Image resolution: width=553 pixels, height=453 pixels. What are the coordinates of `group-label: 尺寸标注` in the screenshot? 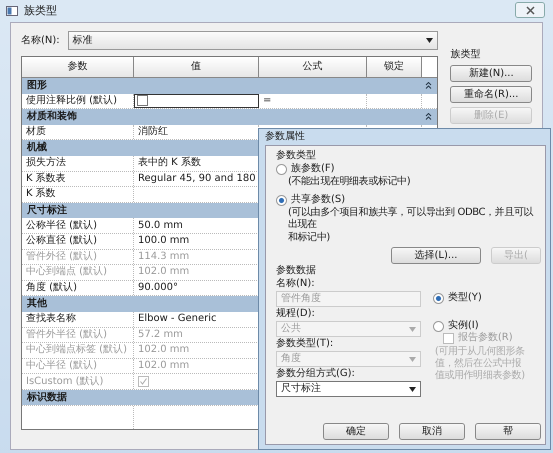 It's located at (47, 210).